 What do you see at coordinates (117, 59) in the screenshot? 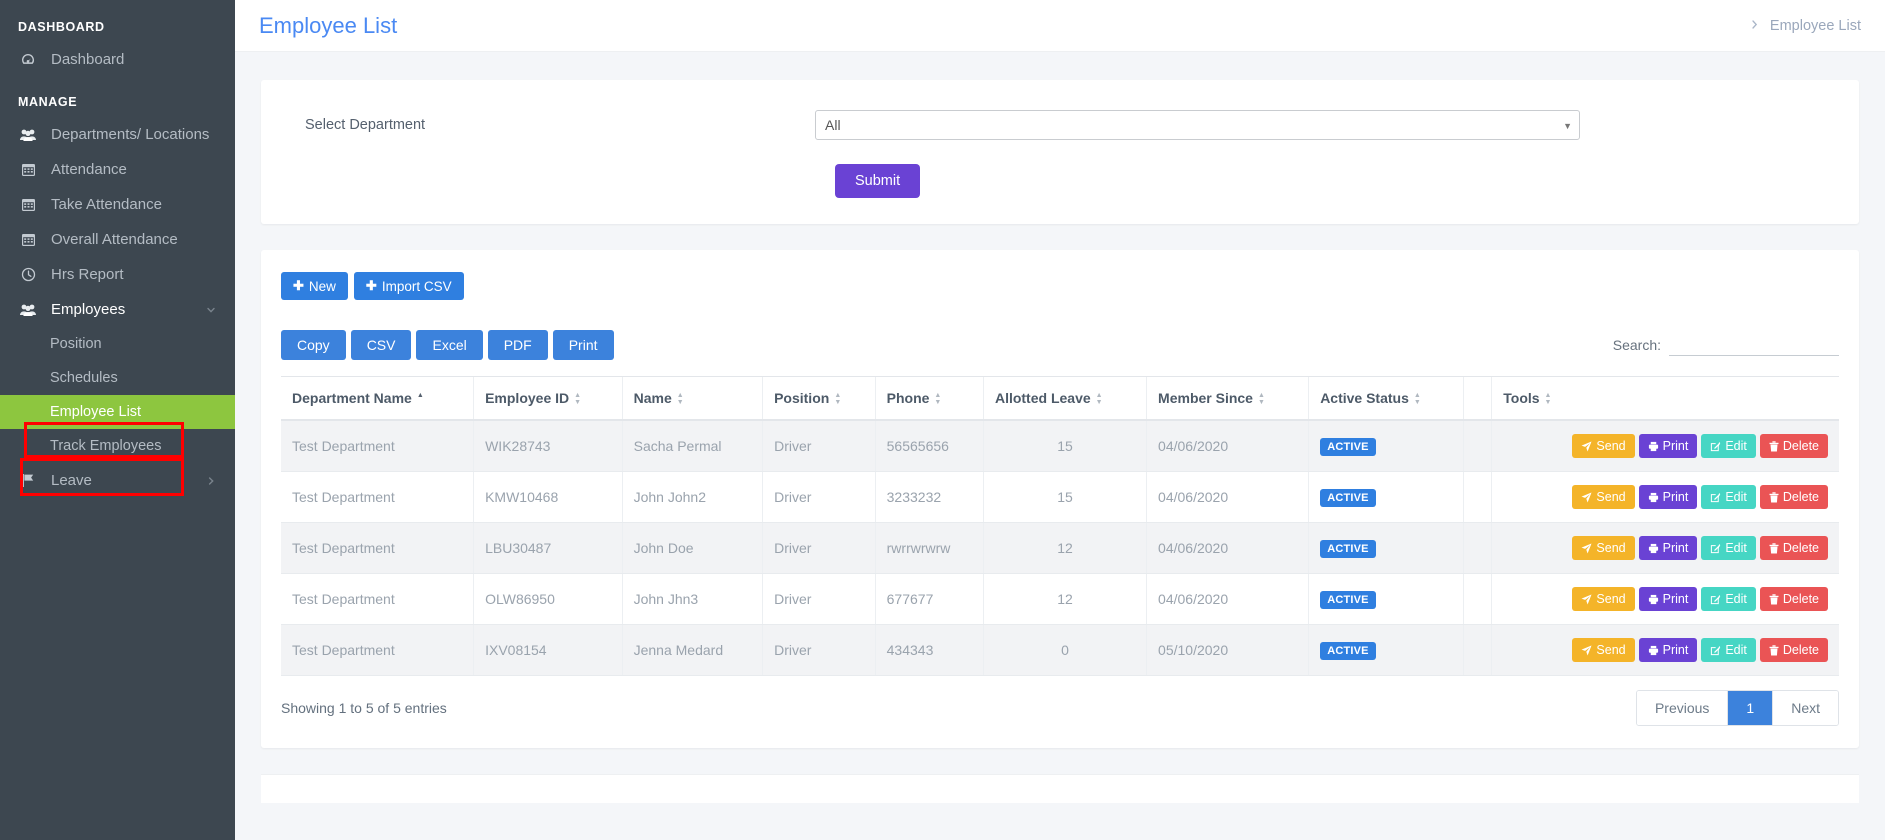
I see `sidebar-item-dashboard: Dashboard` at bounding box center [117, 59].